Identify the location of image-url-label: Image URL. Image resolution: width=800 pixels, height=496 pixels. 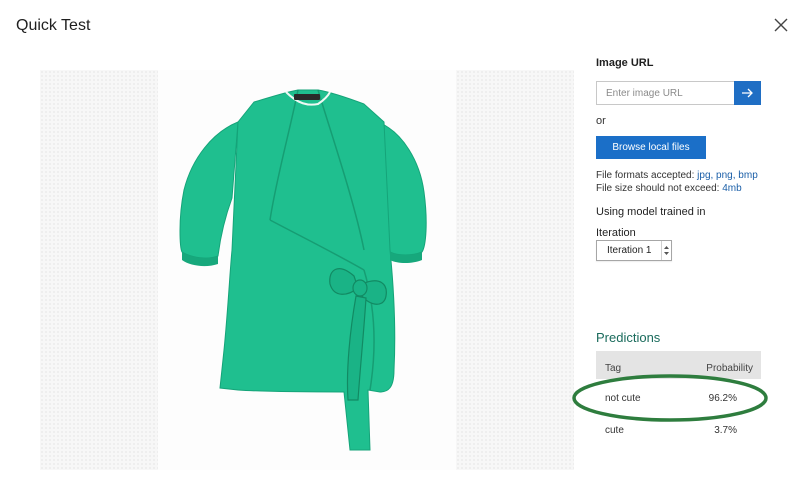
(625, 63).